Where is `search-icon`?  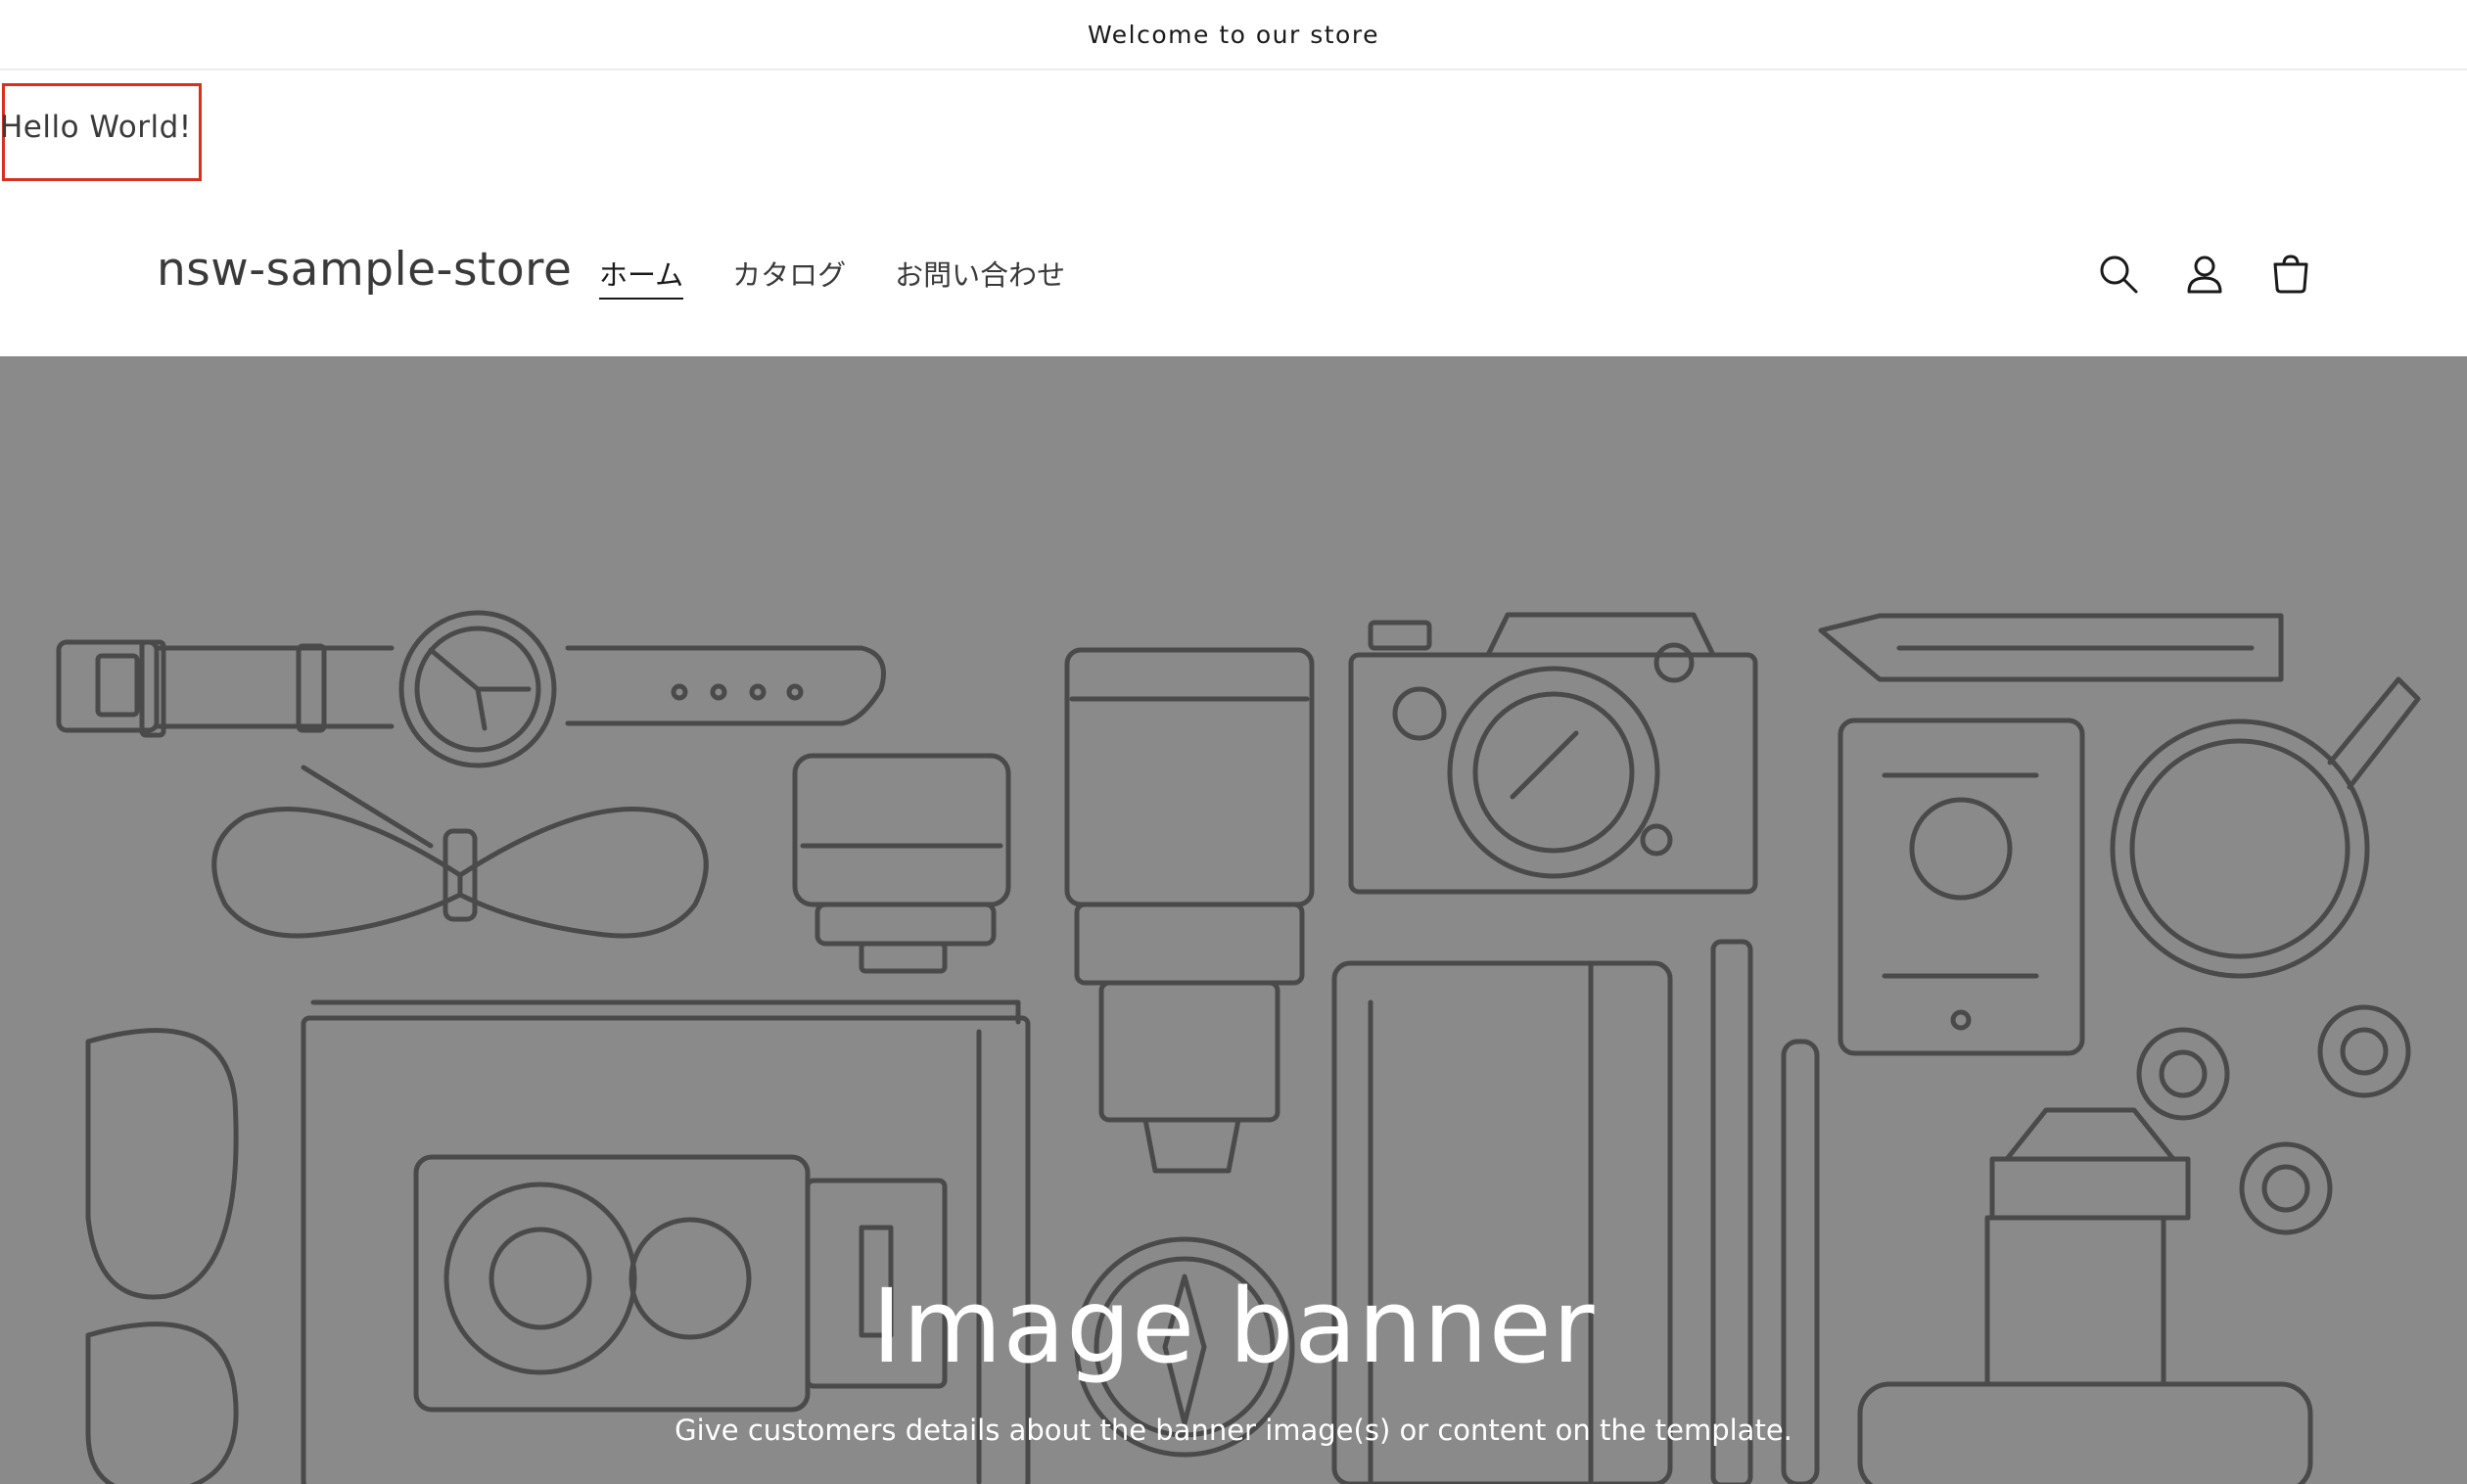 search-icon is located at coordinates (2119, 274).